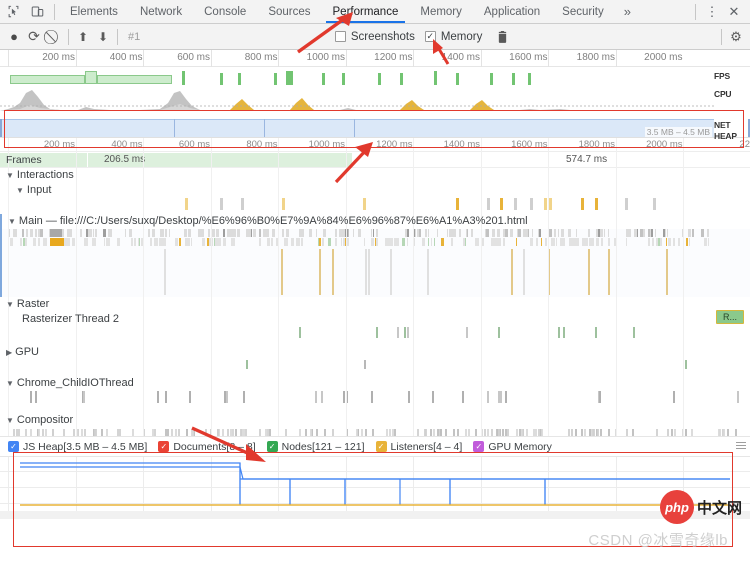 Image resolution: width=750 pixels, height=562 pixels. What do you see at coordinates (374, 37) in the screenshot?
I see `screenshots-checkbox: Screenshots` at bounding box center [374, 37].